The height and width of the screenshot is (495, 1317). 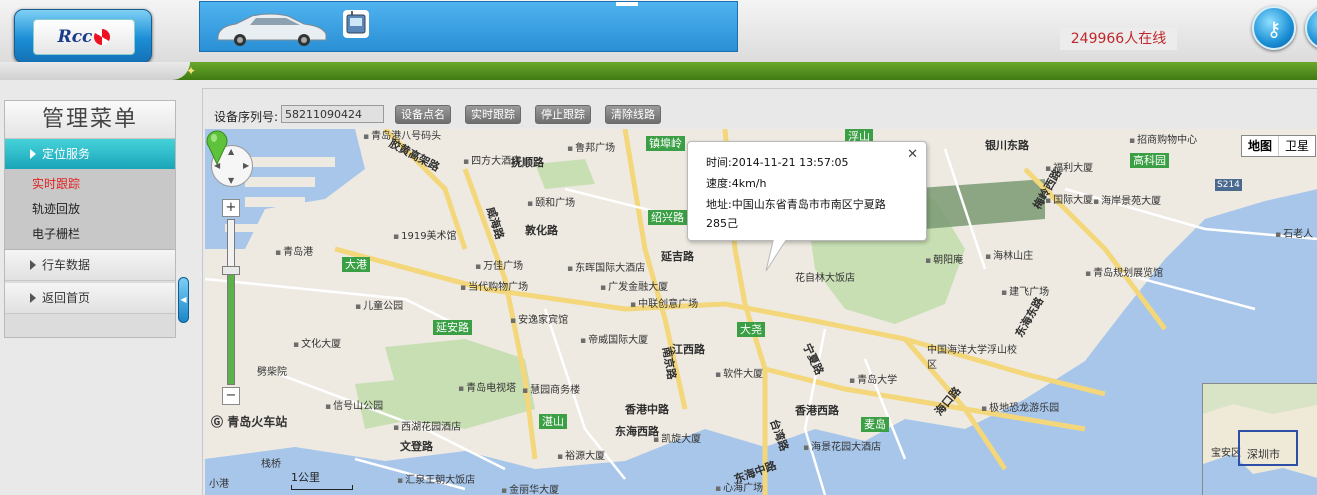 What do you see at coordinates (647, 409) in the screenshot?
I see `road-name: 香港中路` at bounding box center [647, 409].